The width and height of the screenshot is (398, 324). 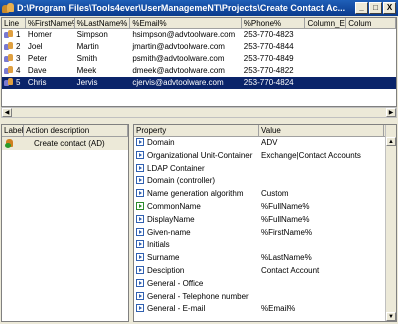 I want to click on property-name-cell: Desciption, so click(x=196, y=271).